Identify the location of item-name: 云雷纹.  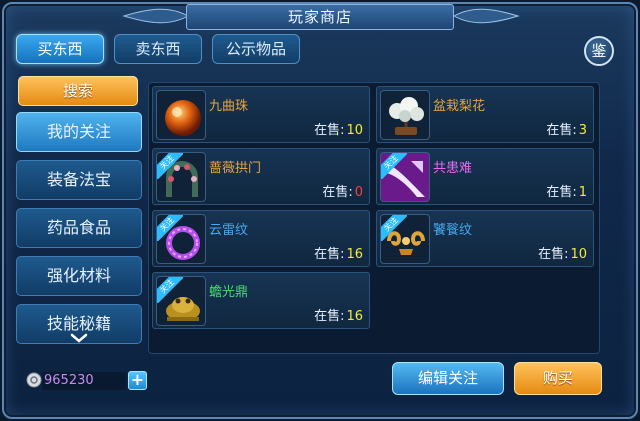
(229, 230).